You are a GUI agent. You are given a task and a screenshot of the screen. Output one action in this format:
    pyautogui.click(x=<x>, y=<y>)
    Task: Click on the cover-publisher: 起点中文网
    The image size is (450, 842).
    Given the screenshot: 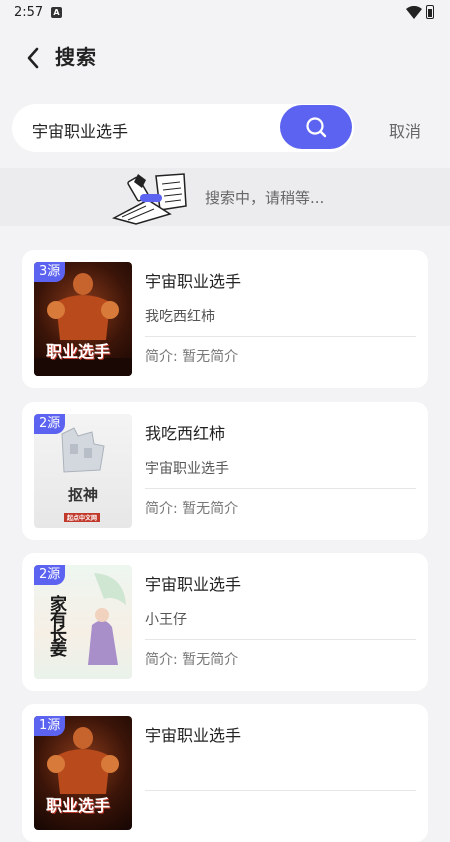 What is the action you would take?
    pyautogui.click(x=82, y=517)
    